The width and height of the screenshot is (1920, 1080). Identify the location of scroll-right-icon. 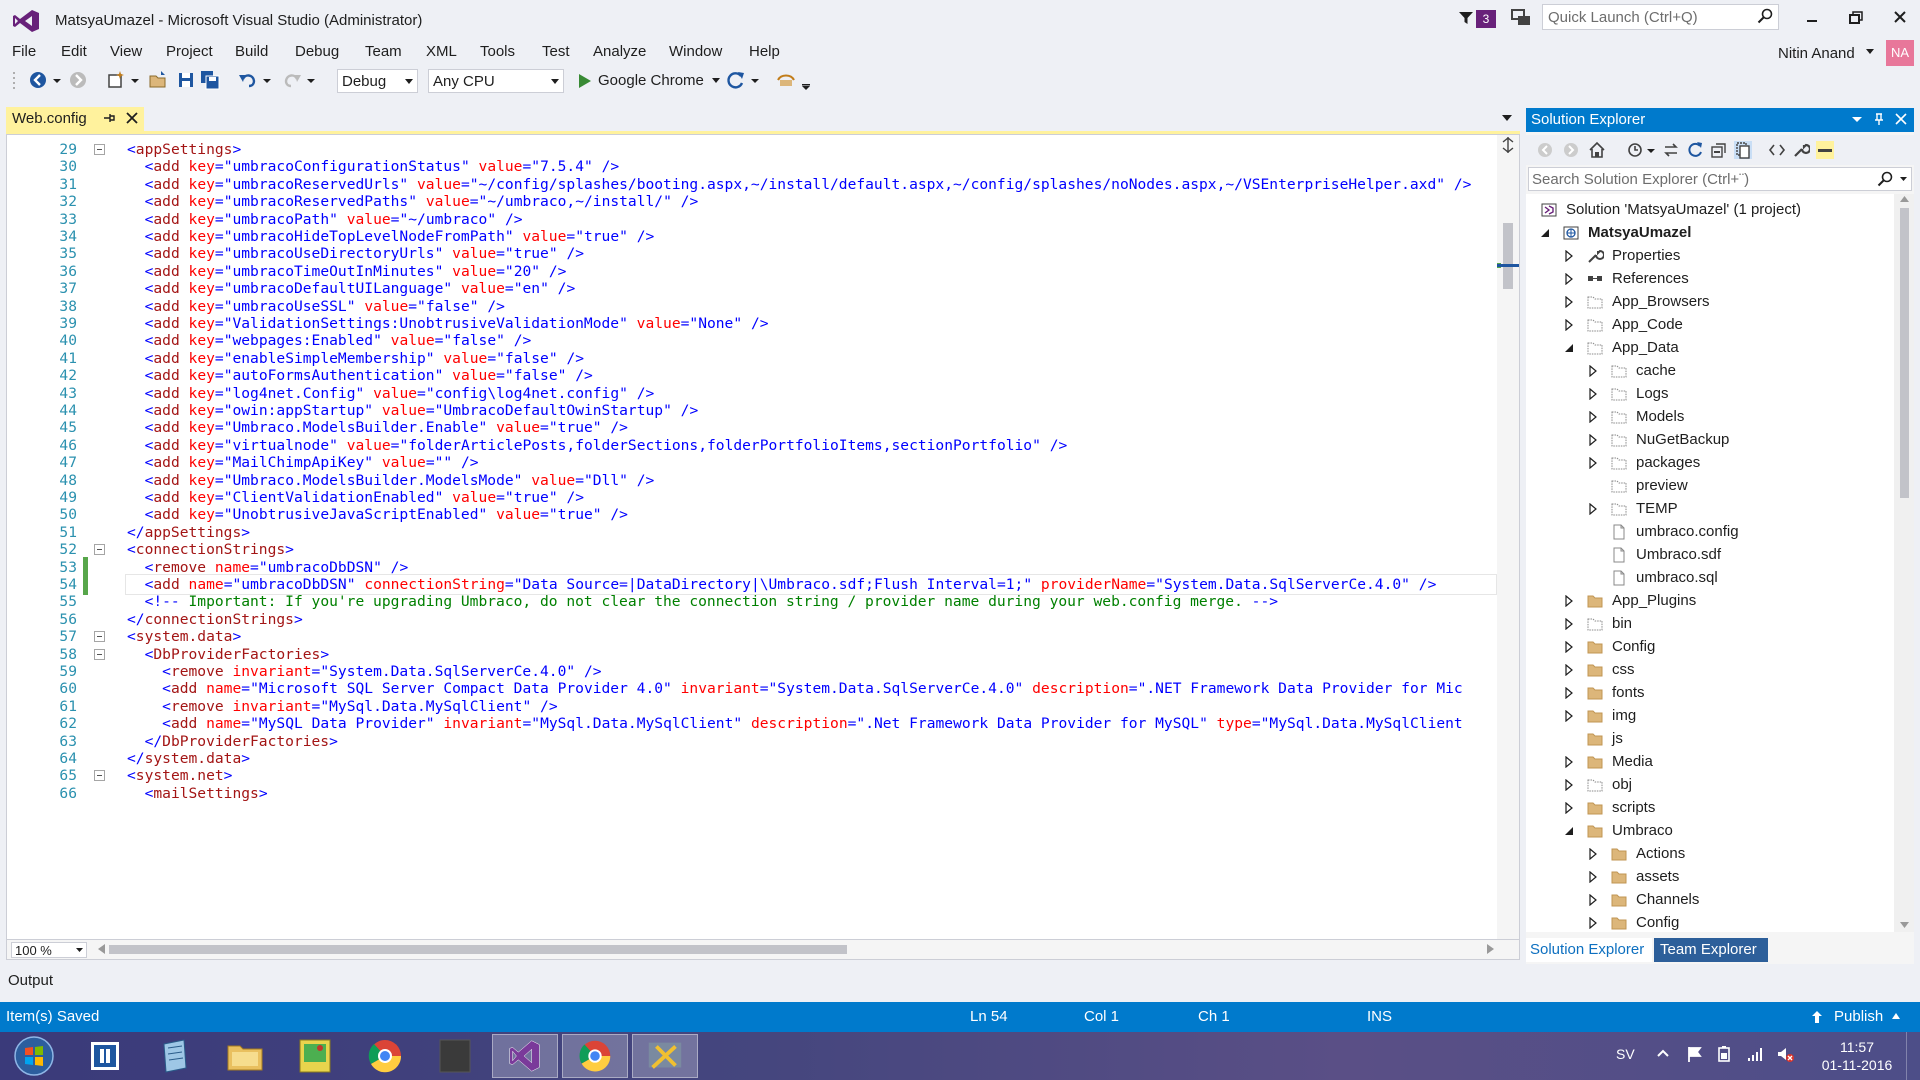
(1491, 949).